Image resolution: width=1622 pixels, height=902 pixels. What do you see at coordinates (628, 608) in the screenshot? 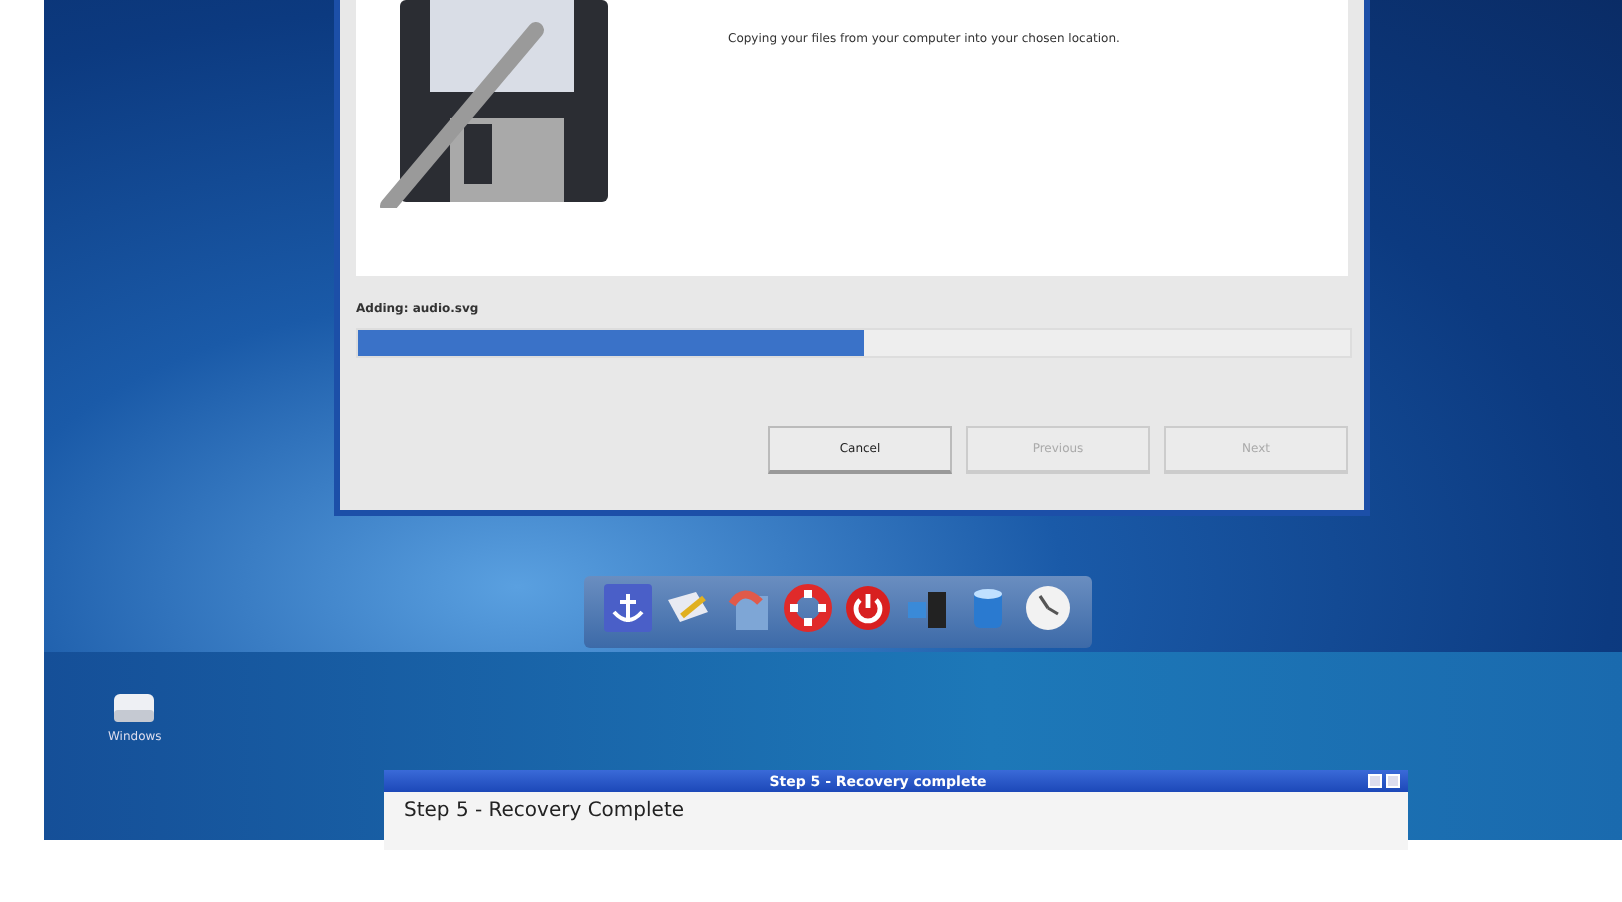
I see `anchor-icon` at bounding box center [628, 608].